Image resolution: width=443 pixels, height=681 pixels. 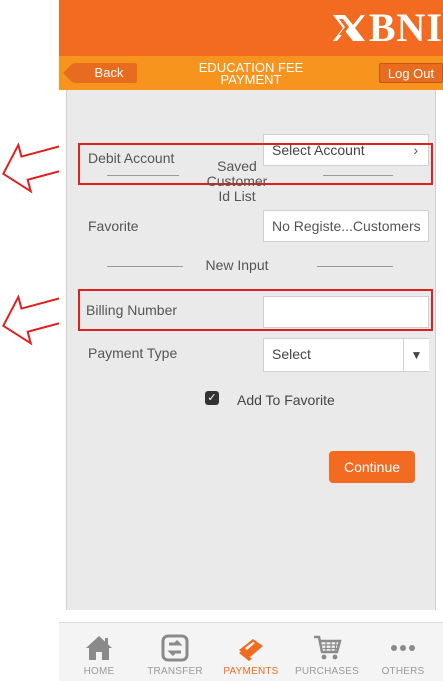 I want to click on tab-payments: PAYMENTS, so click(x=251, y=652).